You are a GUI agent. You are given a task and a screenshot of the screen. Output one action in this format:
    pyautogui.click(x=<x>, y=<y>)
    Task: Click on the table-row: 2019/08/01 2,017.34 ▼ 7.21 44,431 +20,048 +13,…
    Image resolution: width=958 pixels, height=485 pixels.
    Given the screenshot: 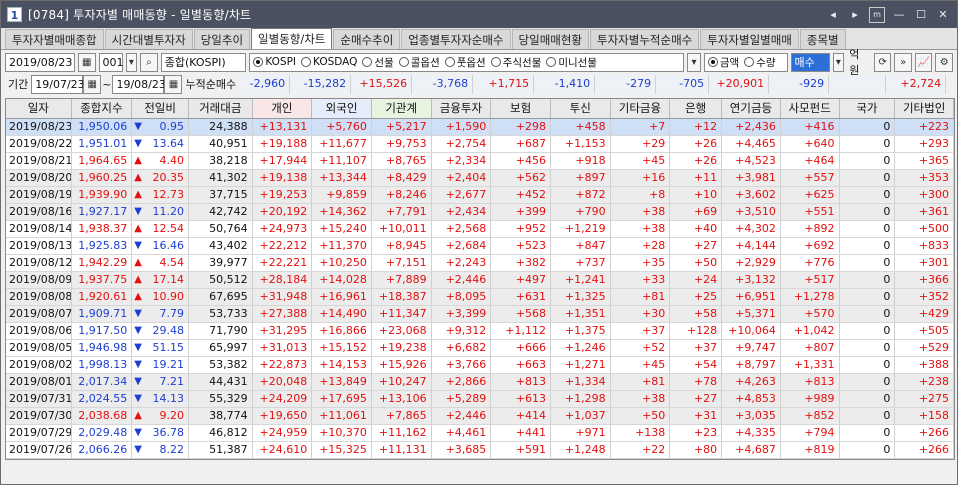 What is the action you would take?
    pyautogui.click(x=480, y=382)
    